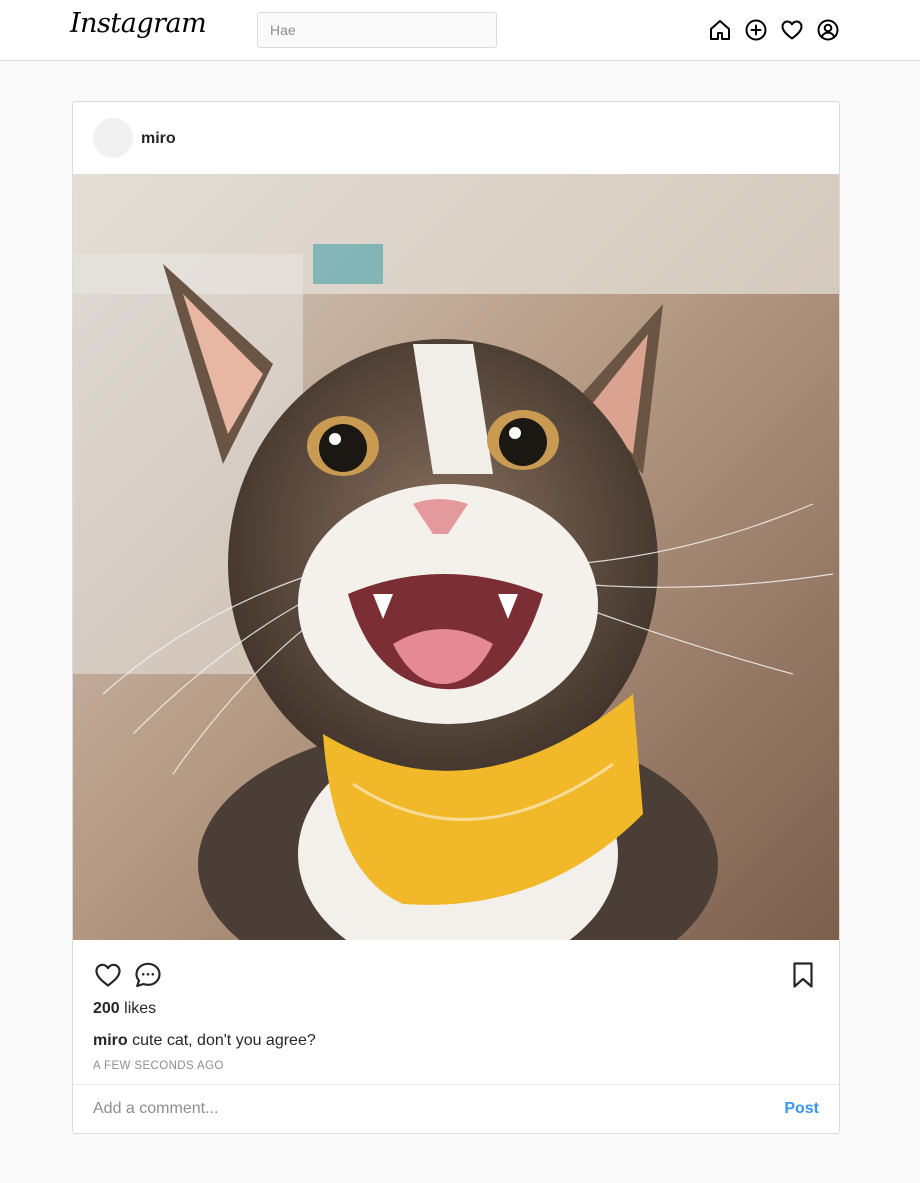 This screenshot has height=1183, width=920. What do you see at coordinates (224, 1040) in the screenshot?
I see `caption-text: cute cat, don't you agree?` at bounding box center [224, 1040].